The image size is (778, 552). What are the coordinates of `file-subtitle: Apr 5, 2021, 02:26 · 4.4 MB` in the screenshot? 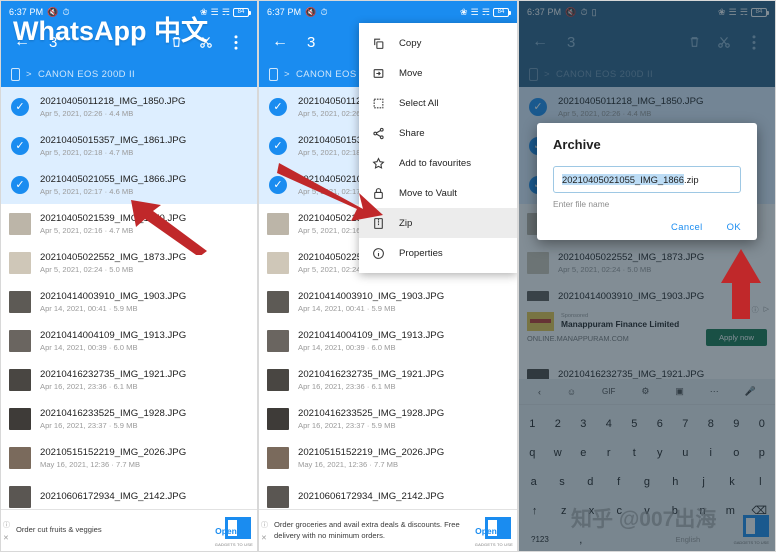 It's located at (87, 113).